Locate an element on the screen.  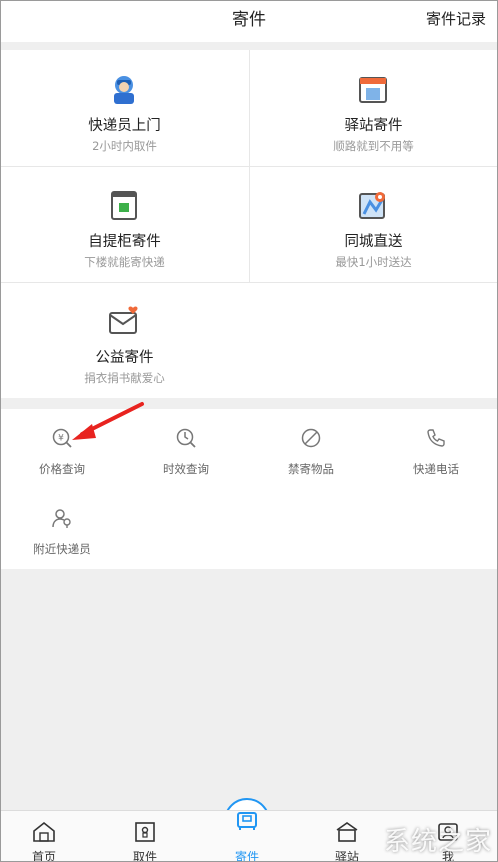
phone-icon is located at coordinates (436, 438).